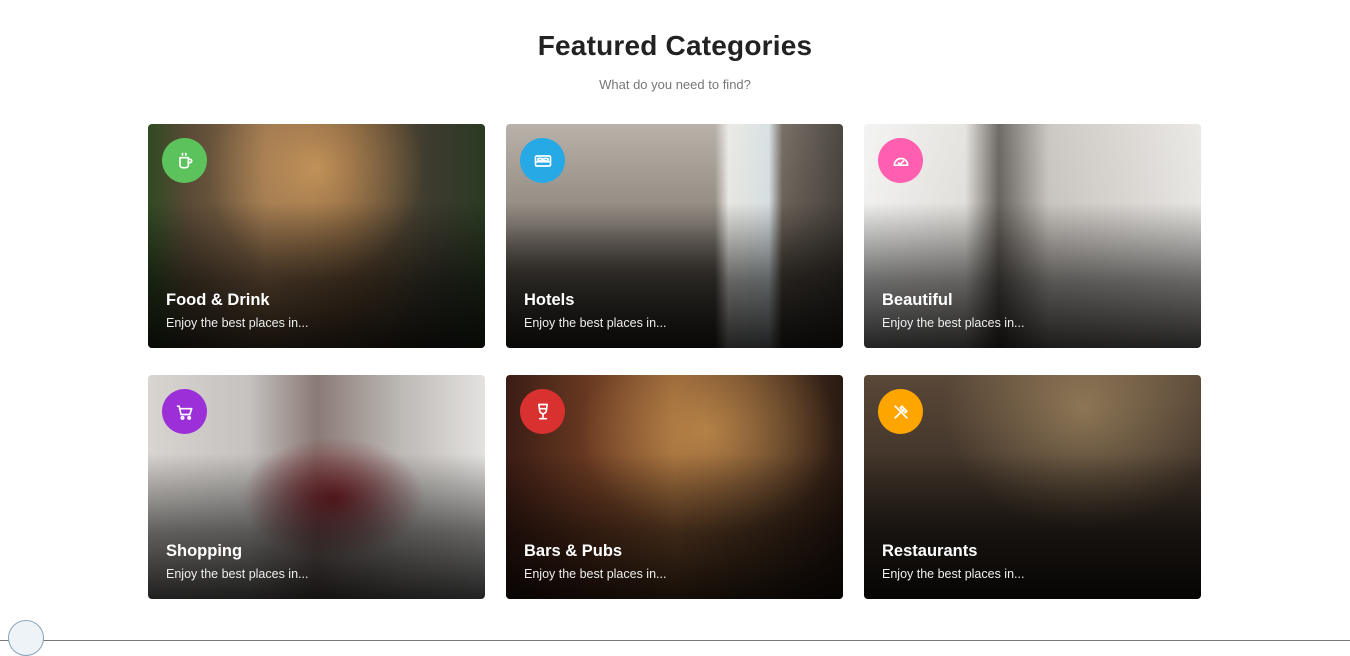 The height and width of the screenshot is (656, 1350). What do you see at coordinates (549, 300) in the screenshot?
I see `category-name: Hotels` at bounding box center [549, 300].